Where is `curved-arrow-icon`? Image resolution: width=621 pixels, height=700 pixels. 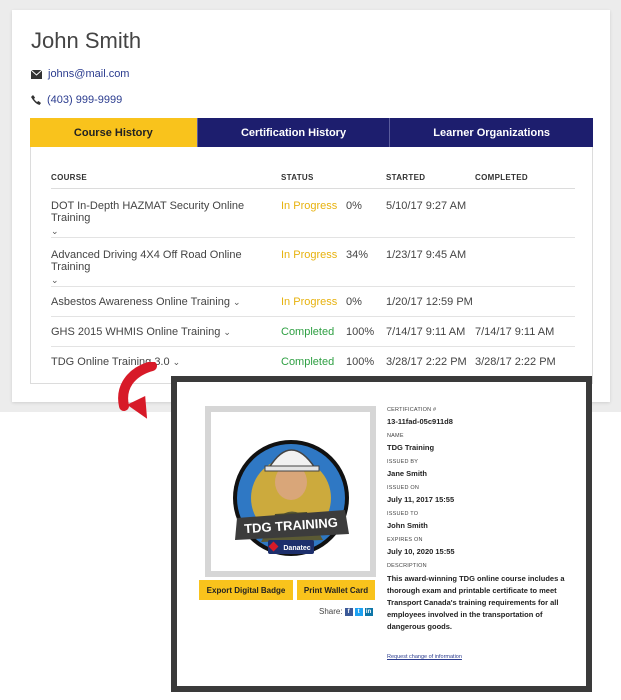
curved-arrow-icon is located at coordinates (143, 399).